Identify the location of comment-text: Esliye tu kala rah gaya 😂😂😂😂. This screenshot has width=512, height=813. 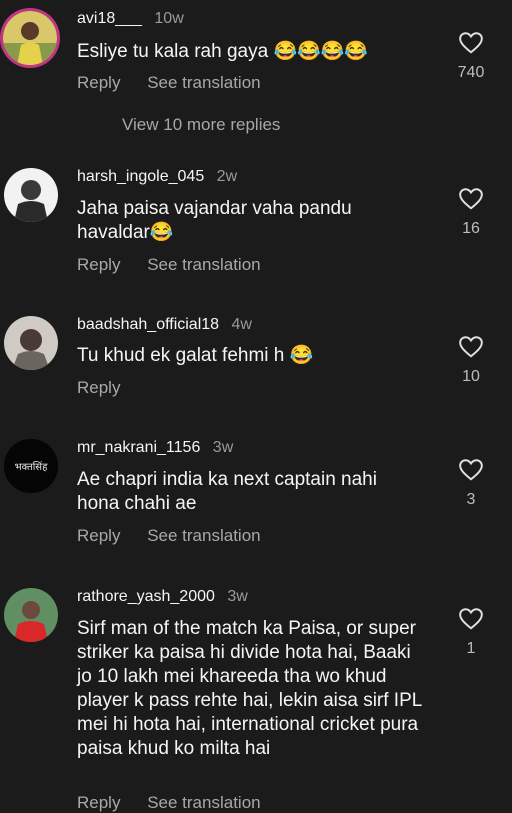
(223, 51).